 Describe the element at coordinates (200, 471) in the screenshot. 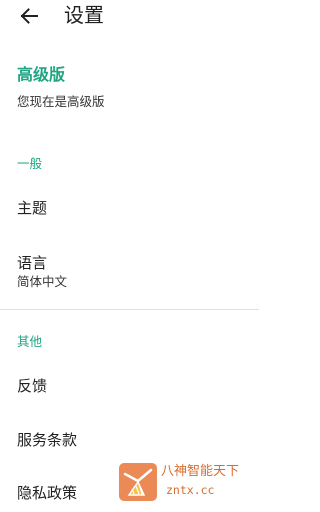

I see `watermark-name: 八神智能天下` at that location.